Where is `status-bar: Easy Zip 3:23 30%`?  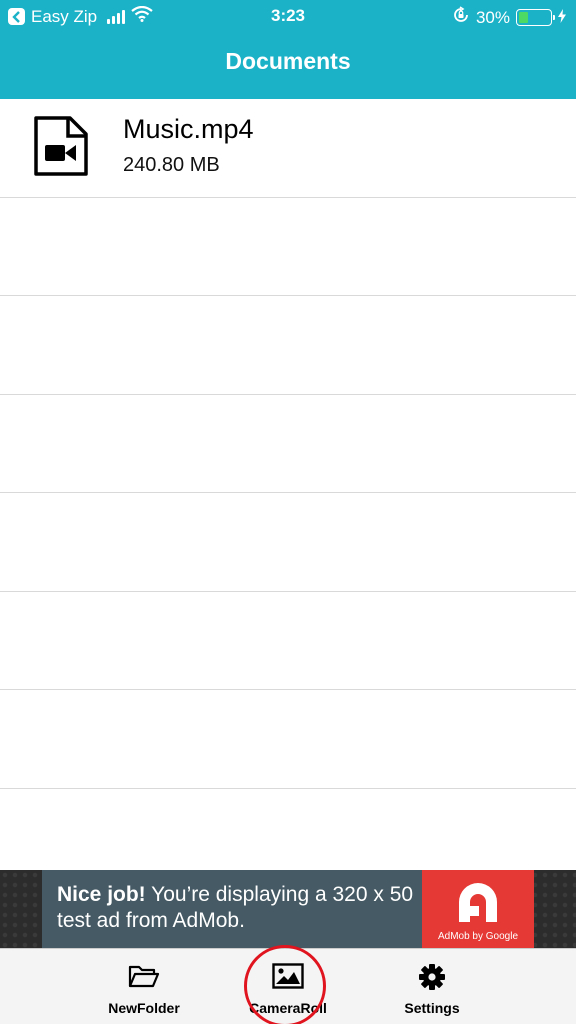
status-bar: Easy Zip 3:23 30% is located at coordinates (288, 17).